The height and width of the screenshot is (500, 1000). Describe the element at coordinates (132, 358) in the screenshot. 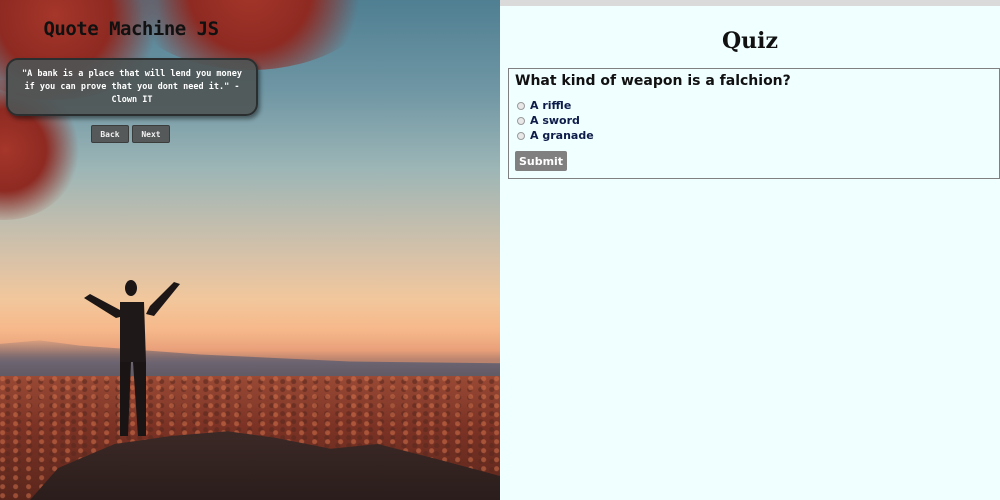

I see `person-silhouette-image` at that location.